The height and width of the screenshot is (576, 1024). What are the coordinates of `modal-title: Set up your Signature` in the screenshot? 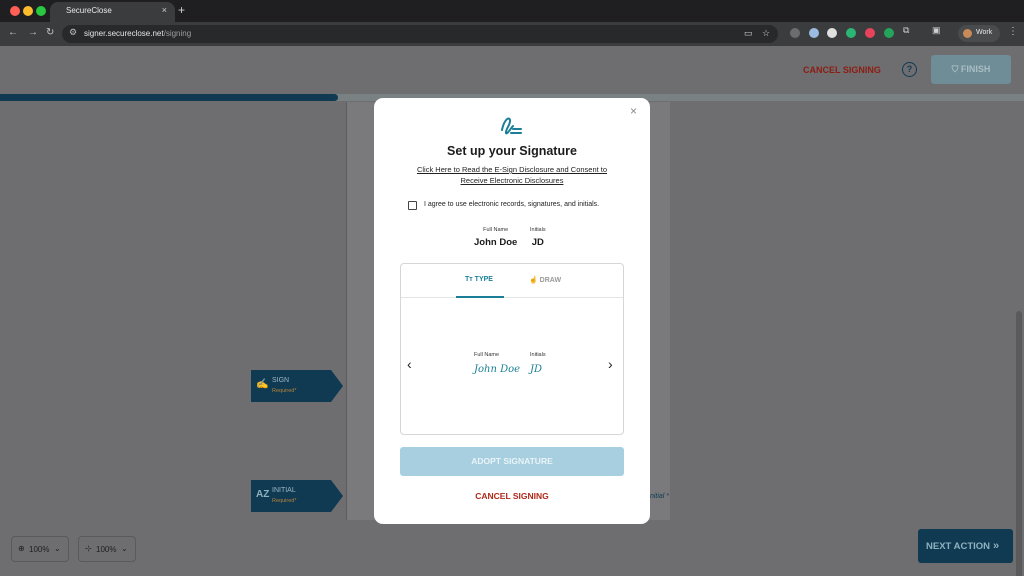 It's located at (512, 151).